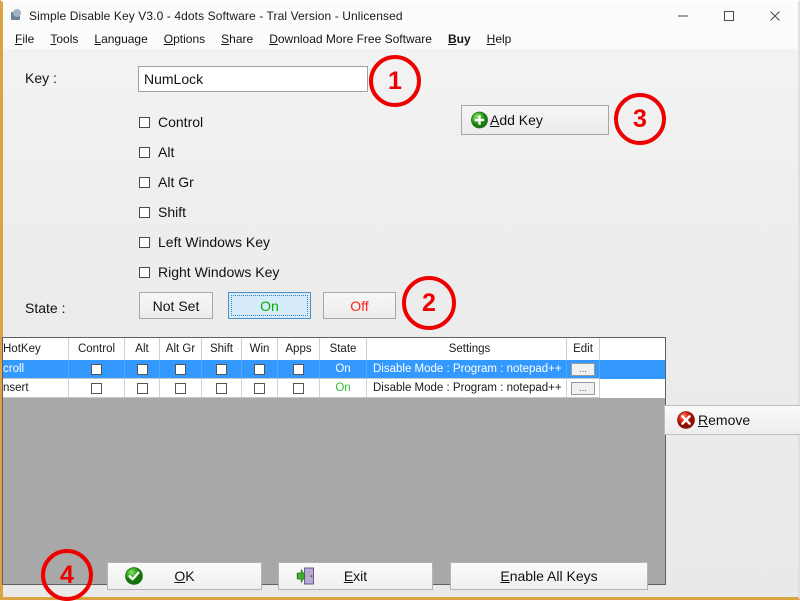 Image resolution: width=800 pixels, height=601 pixels. I want to click on menu-item-file: File, so click(24, 39).